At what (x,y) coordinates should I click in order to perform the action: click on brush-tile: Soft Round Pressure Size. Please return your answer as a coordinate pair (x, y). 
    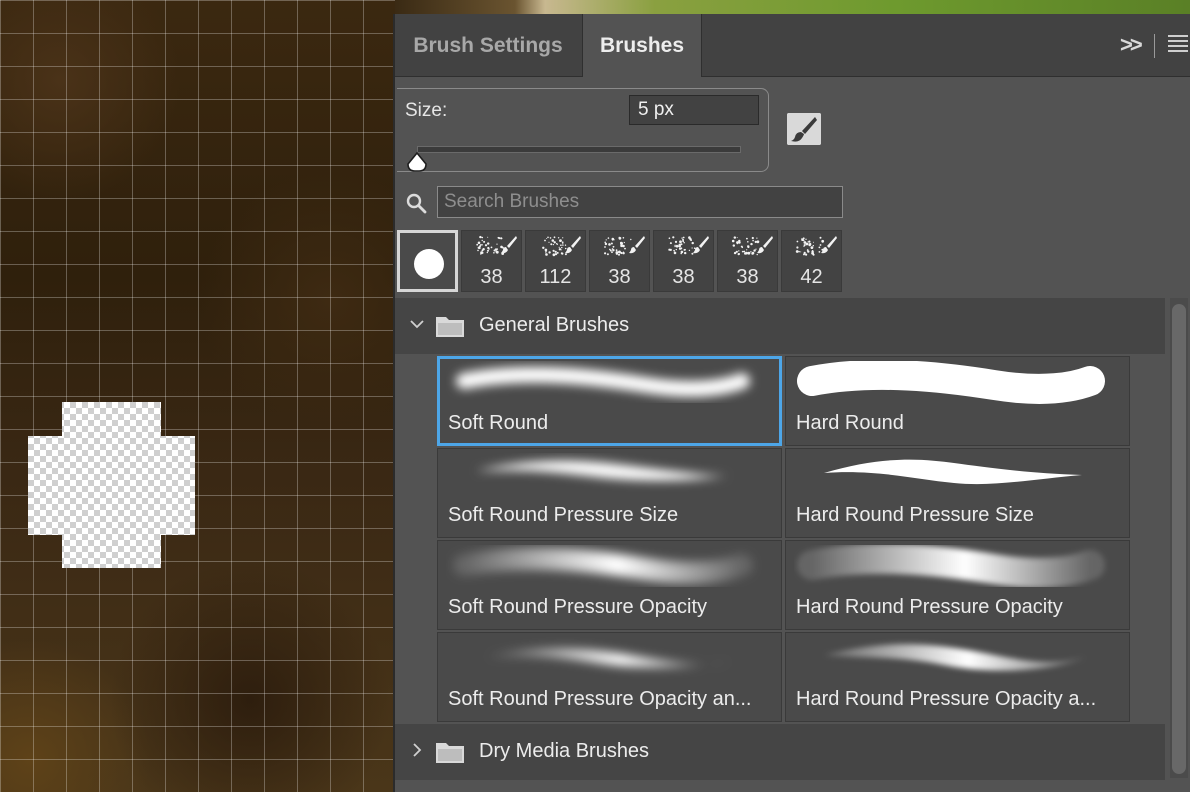
    Looking at the image, I should click on (609, 493).